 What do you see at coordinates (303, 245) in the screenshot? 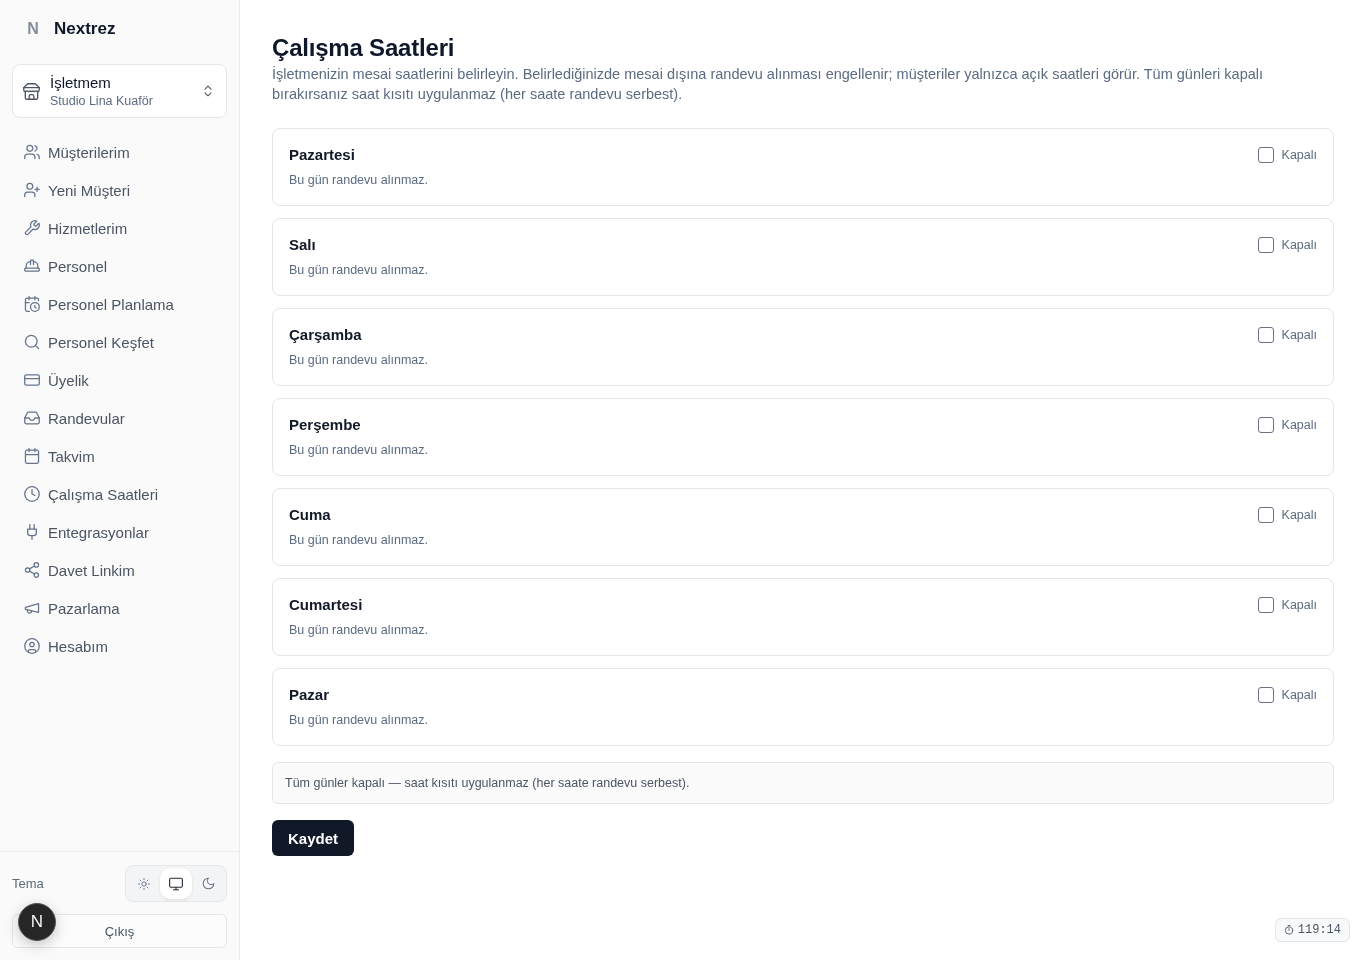
I see `day-name: Salı` at bounding box center [303, 245].